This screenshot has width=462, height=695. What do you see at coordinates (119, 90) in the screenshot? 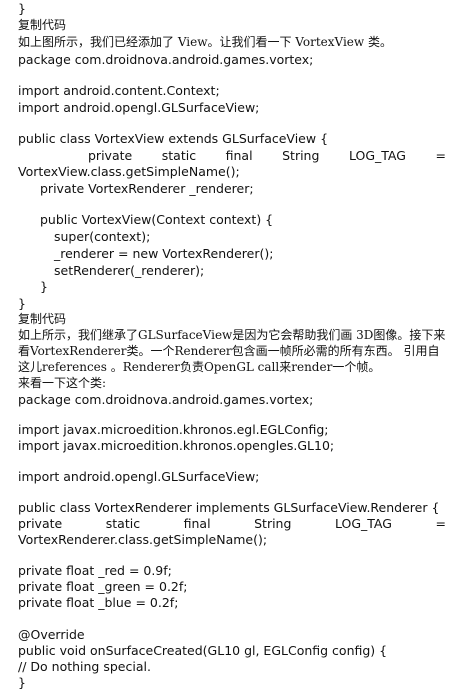
I see `code-line-import: import android.content.Context;` at bounding box center [119, 90].